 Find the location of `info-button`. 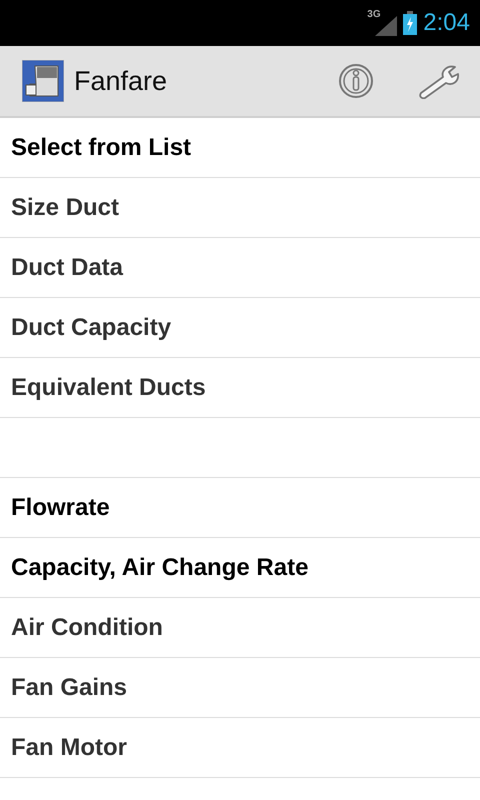

info-button is located at coordinates (356, 81).